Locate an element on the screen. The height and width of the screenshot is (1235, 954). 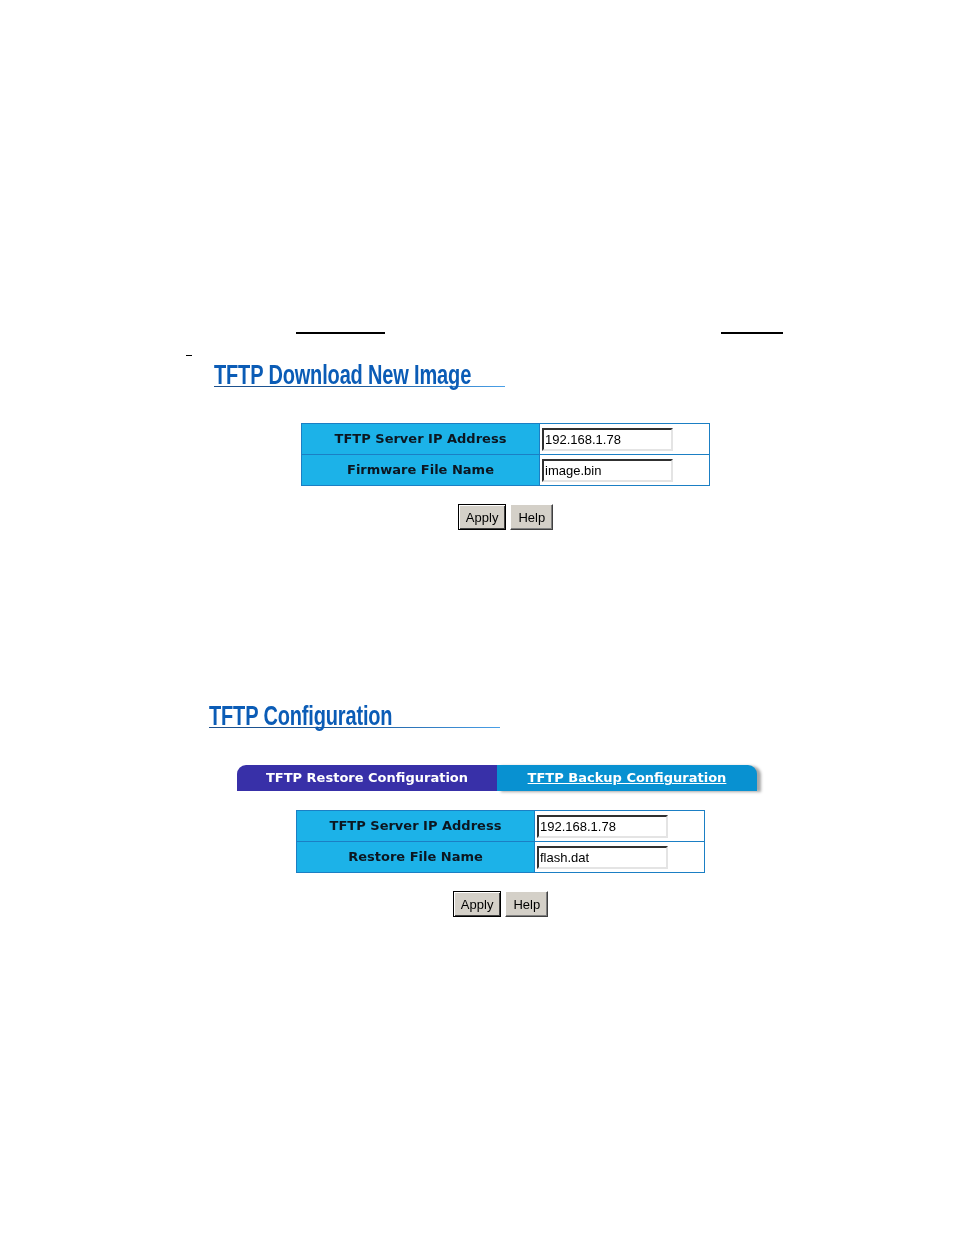
input-field: flash.dat is located at coordinates (602, 857).